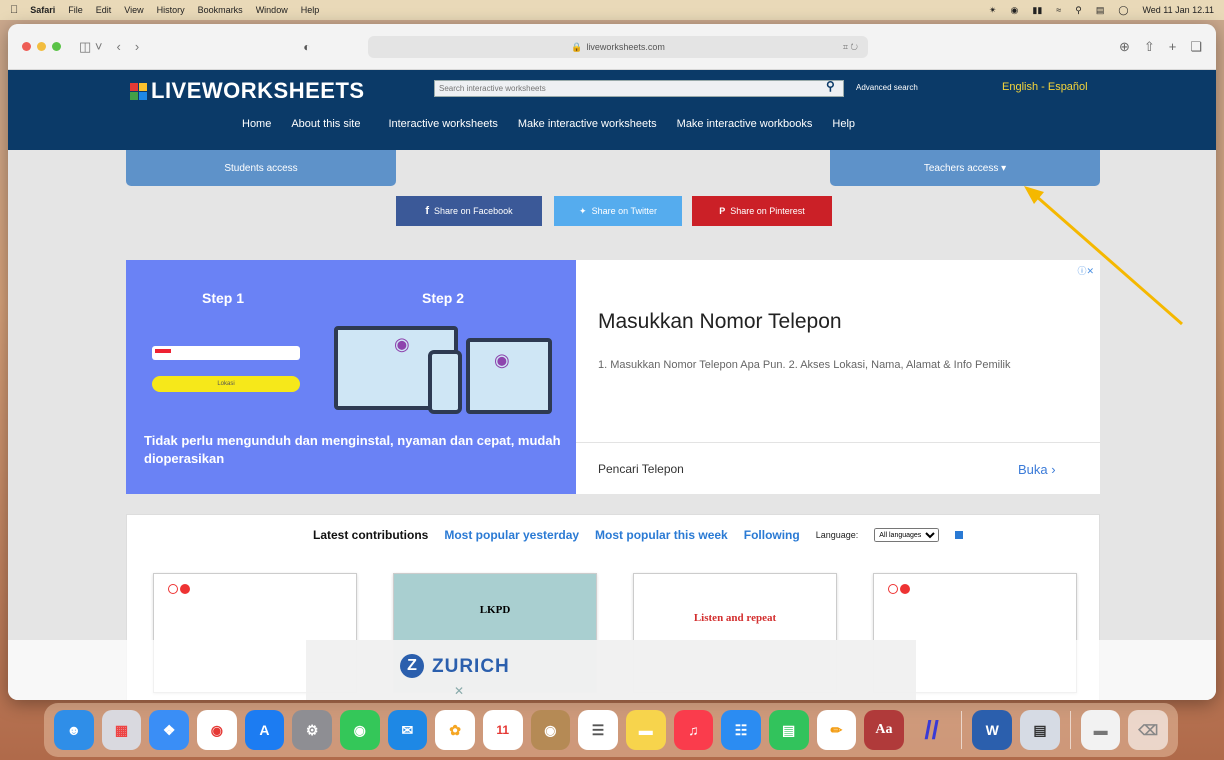 This screenshot has width=1224, height=760. Describe the element at coordinates (1196, 47) in the screenshot. I see `tab-overview-icon: ❏` at that location.